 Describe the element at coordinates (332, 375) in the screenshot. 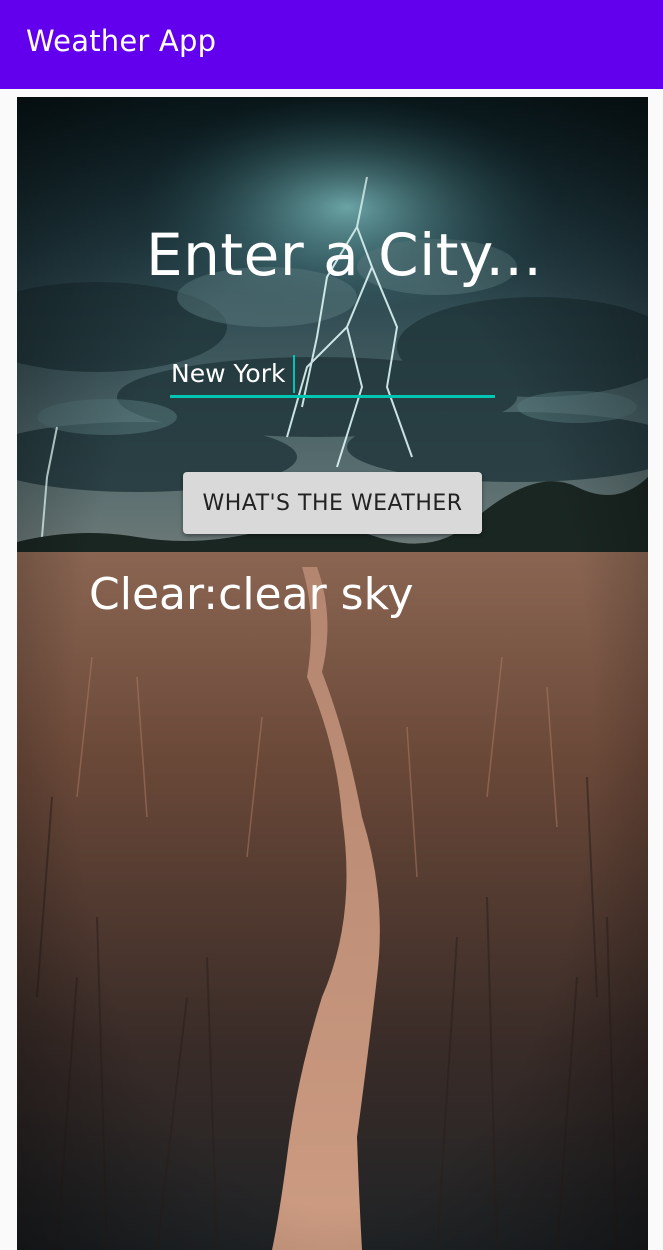

I see `city-input` at that location.